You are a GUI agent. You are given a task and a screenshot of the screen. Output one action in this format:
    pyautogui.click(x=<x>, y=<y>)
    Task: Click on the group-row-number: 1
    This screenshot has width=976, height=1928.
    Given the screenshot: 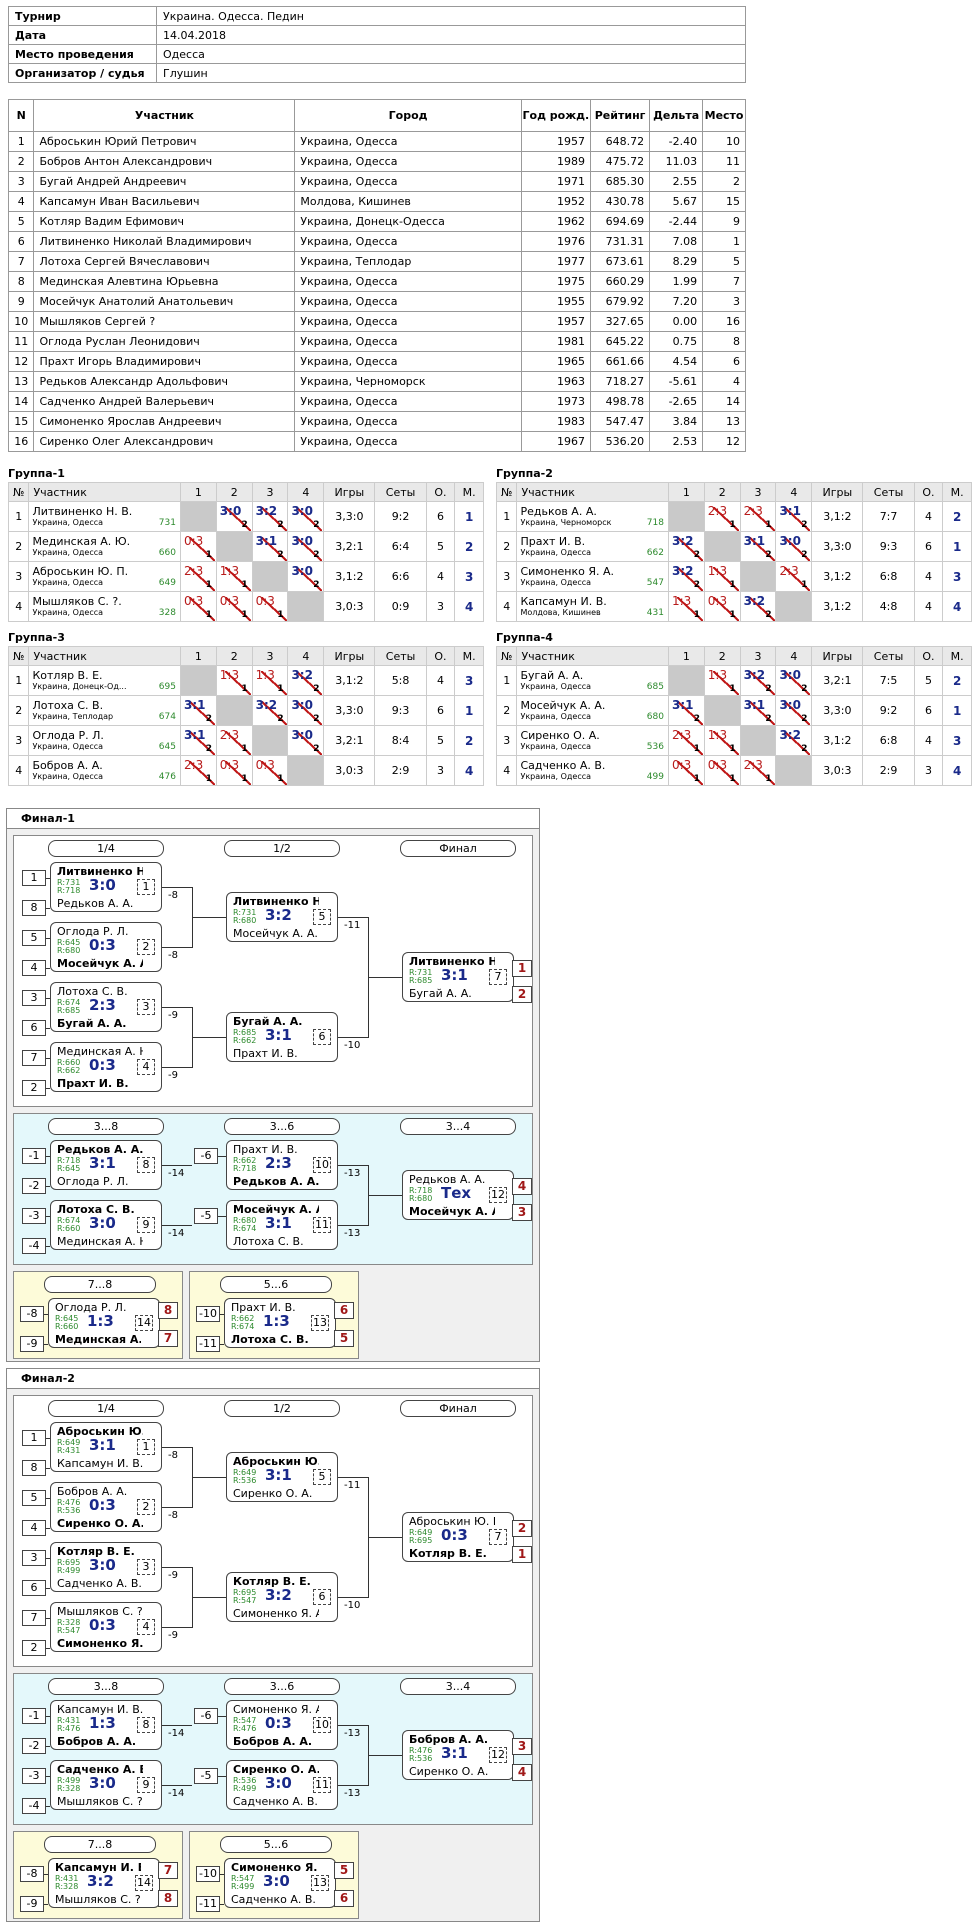 What is the action you would take?
    pyautogui.click(x=18, y=516)
    